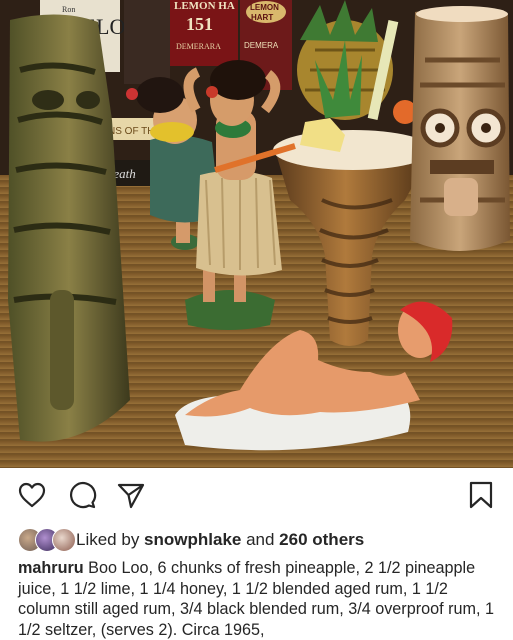  I want to click on likes-middle: and, so click(260, 539).